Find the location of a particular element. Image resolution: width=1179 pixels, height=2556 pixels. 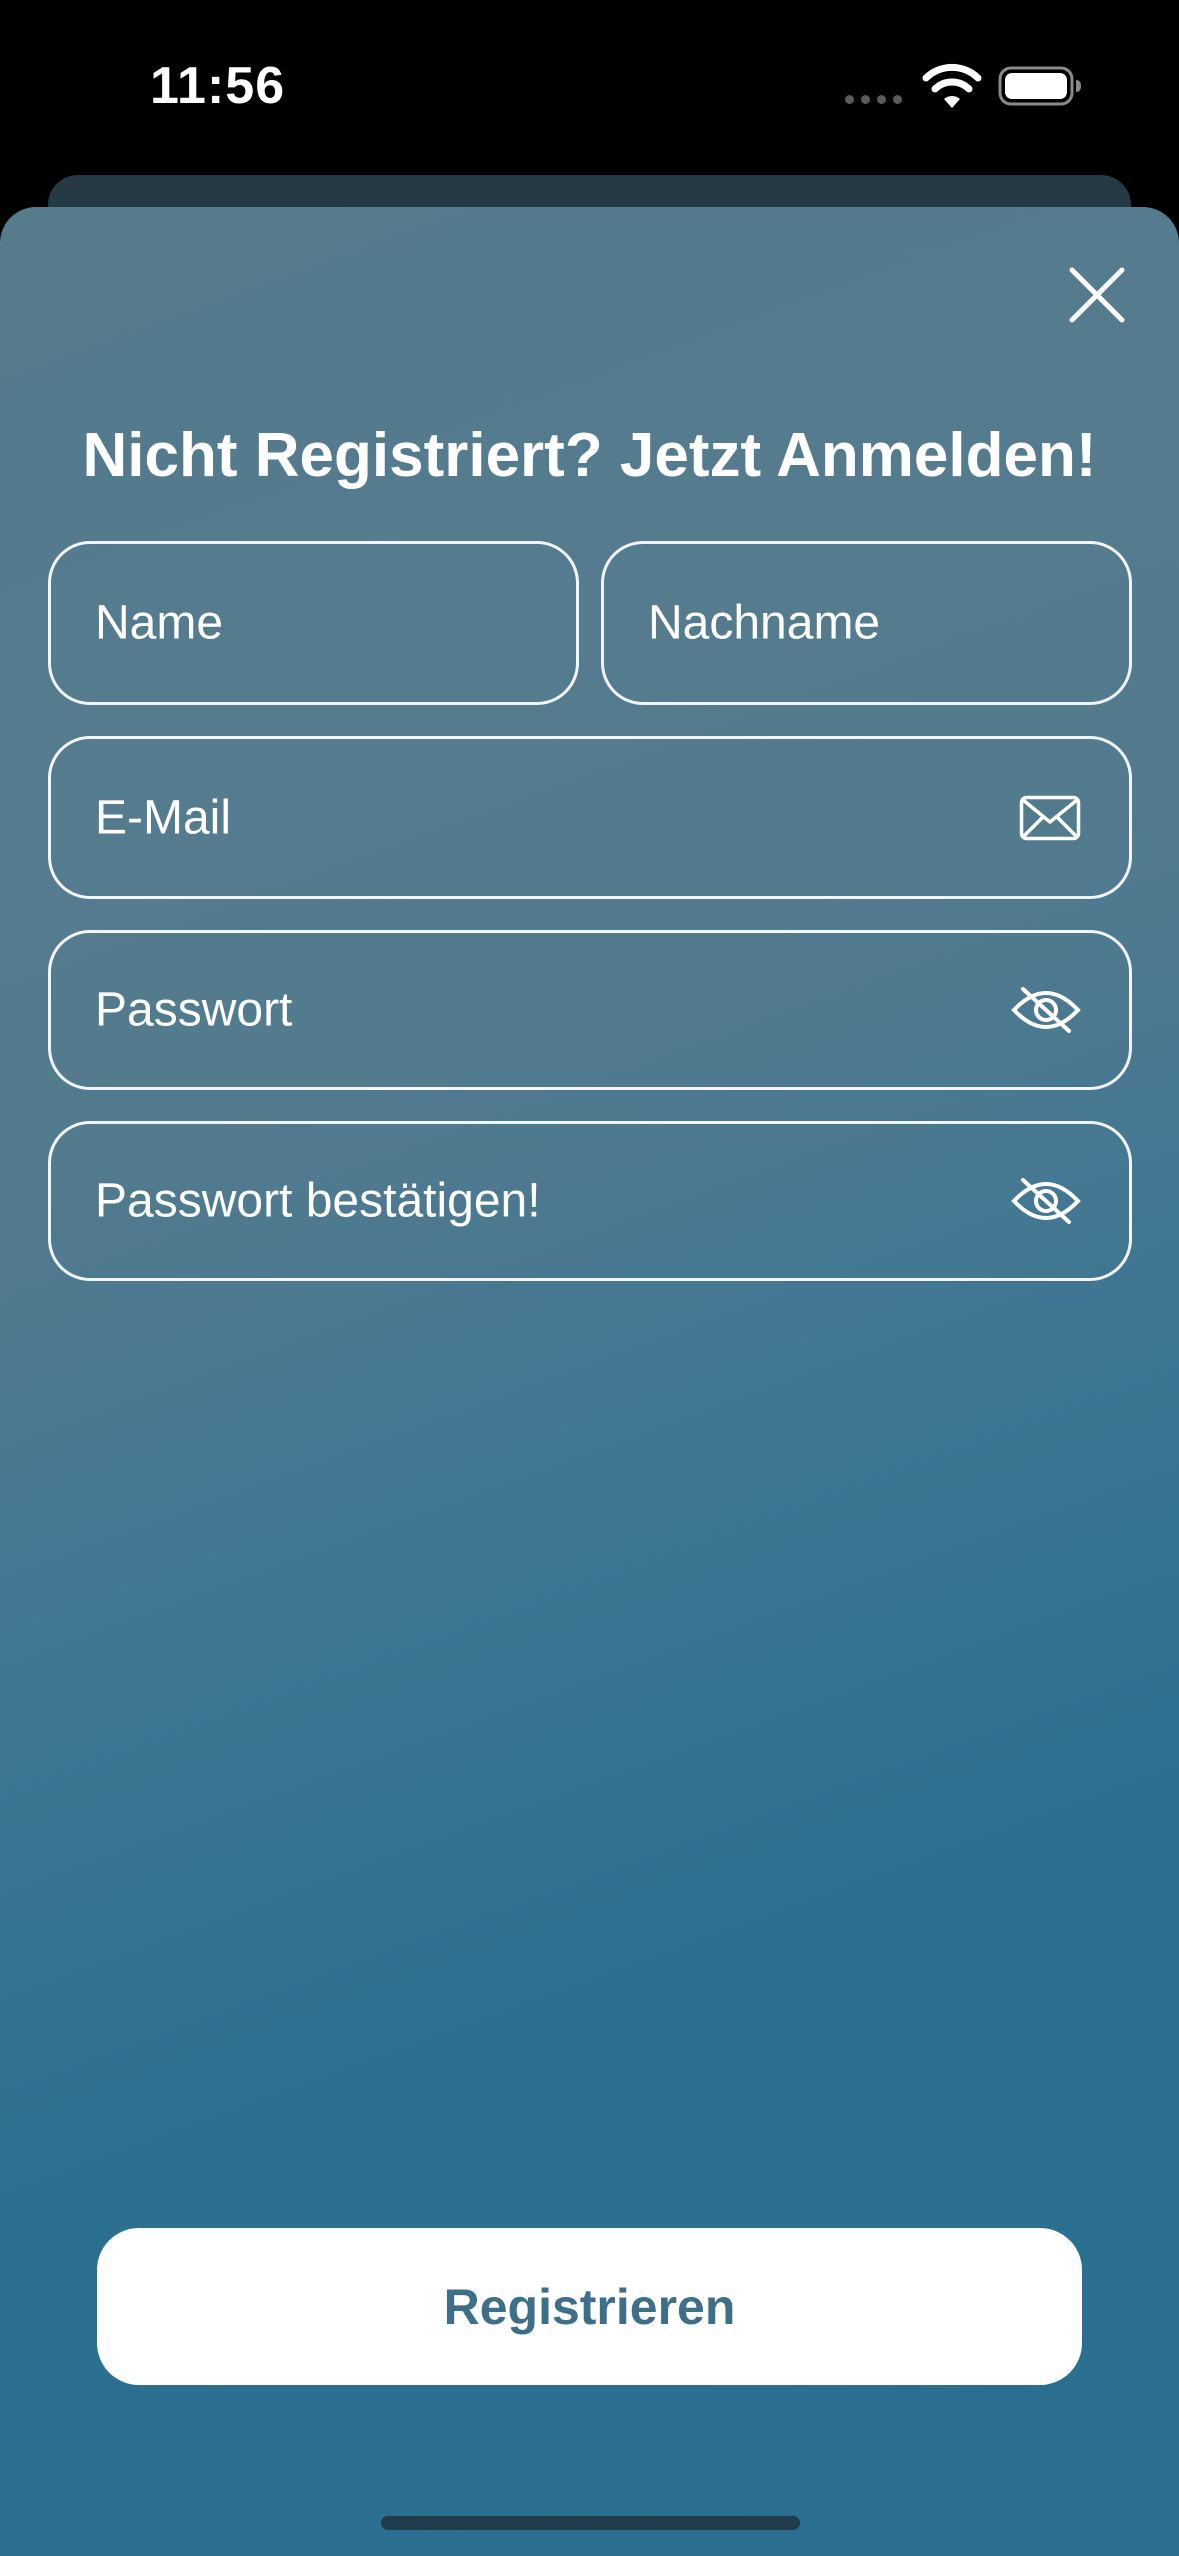

confirm-password-placeholder: Passwort bestätigen! is located at coordinates (318, 1201).